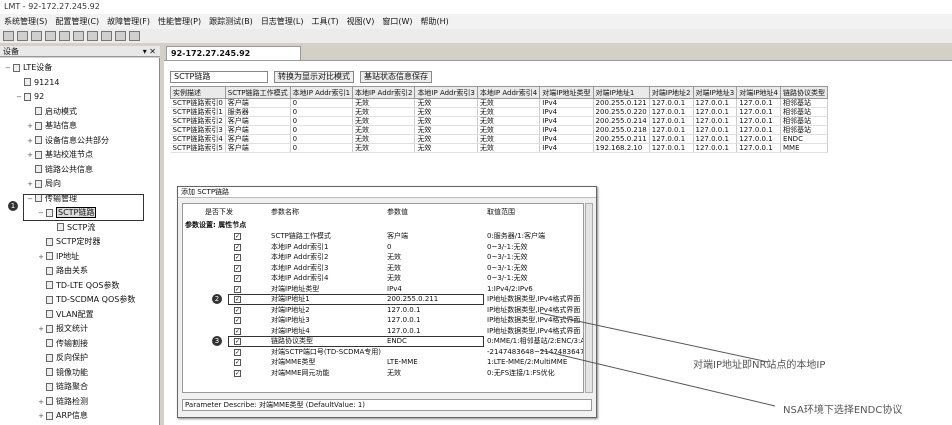 This screenshot has width=952, height=425. I want to click on callout-text-1: 对端IP地址即NR站点的本地IP, so click(759, 365).